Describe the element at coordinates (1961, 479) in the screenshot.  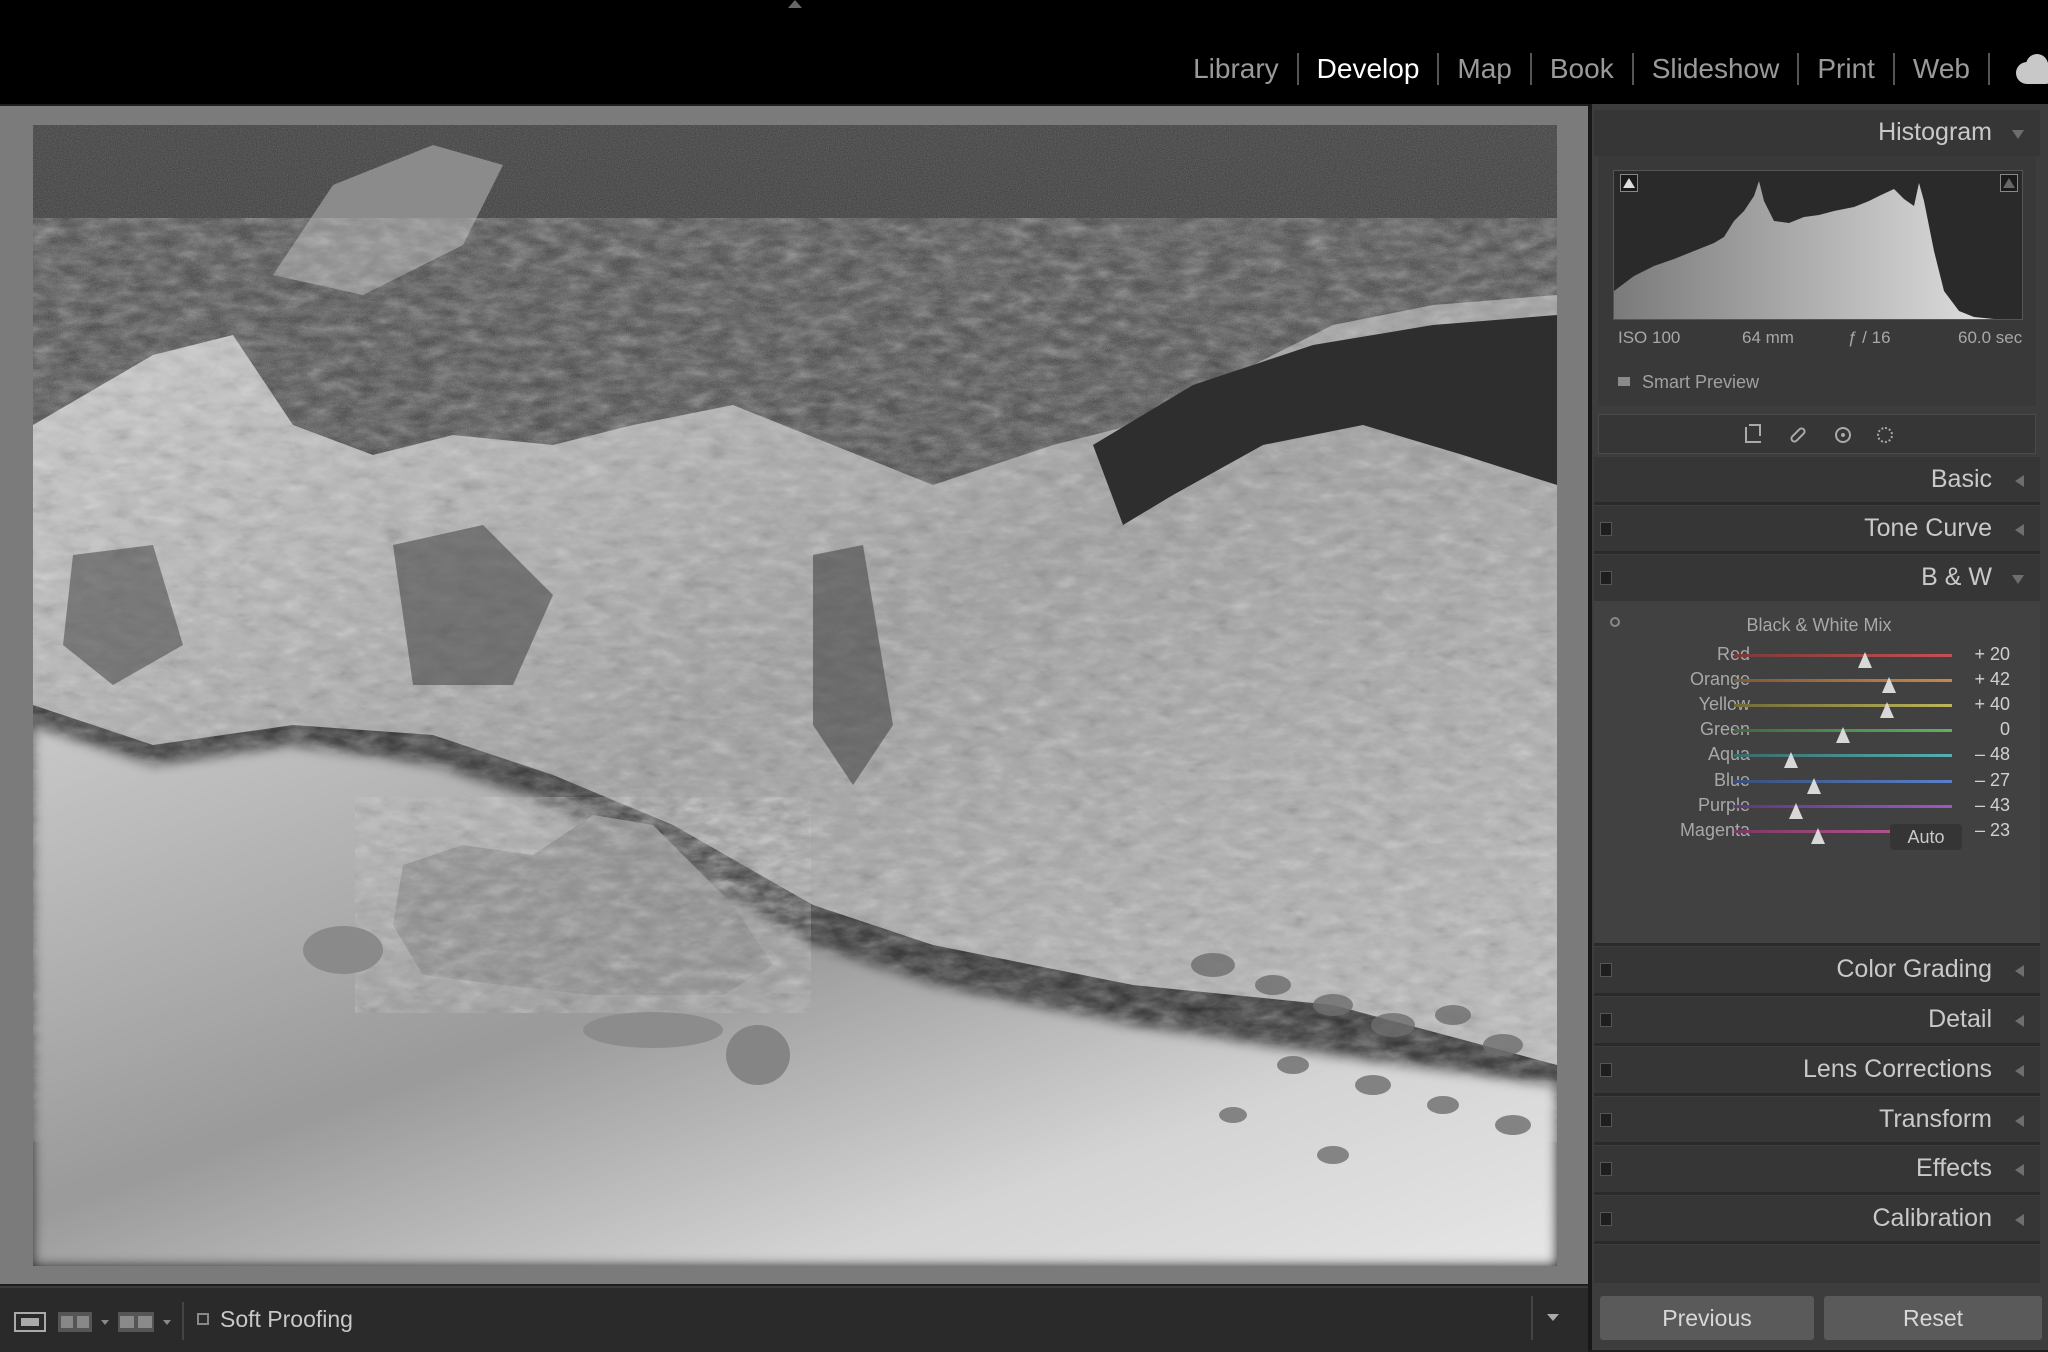
I see `basic-title: Basic` at that location.